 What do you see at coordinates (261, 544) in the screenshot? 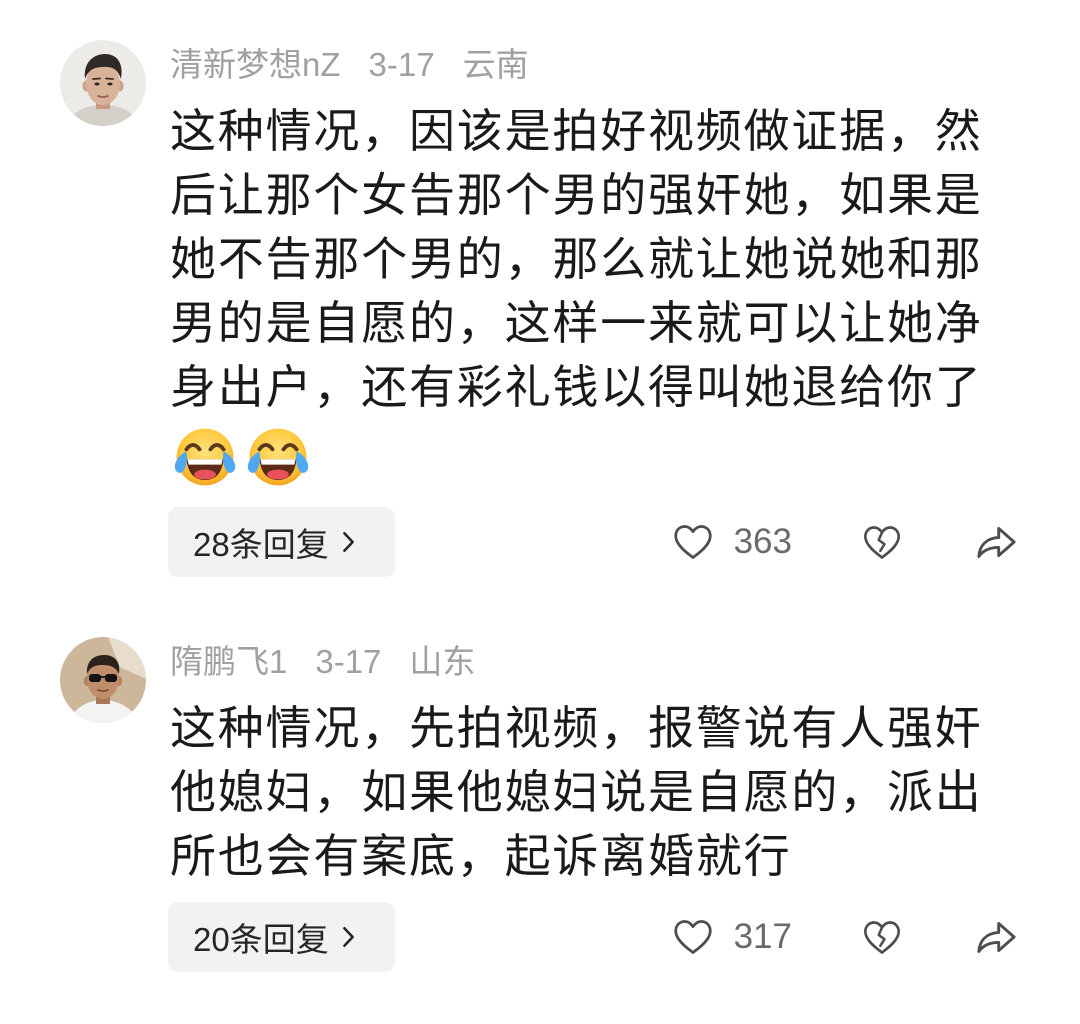
I see `reply-count-label: 28条回复` at bounding box center [261, 544].